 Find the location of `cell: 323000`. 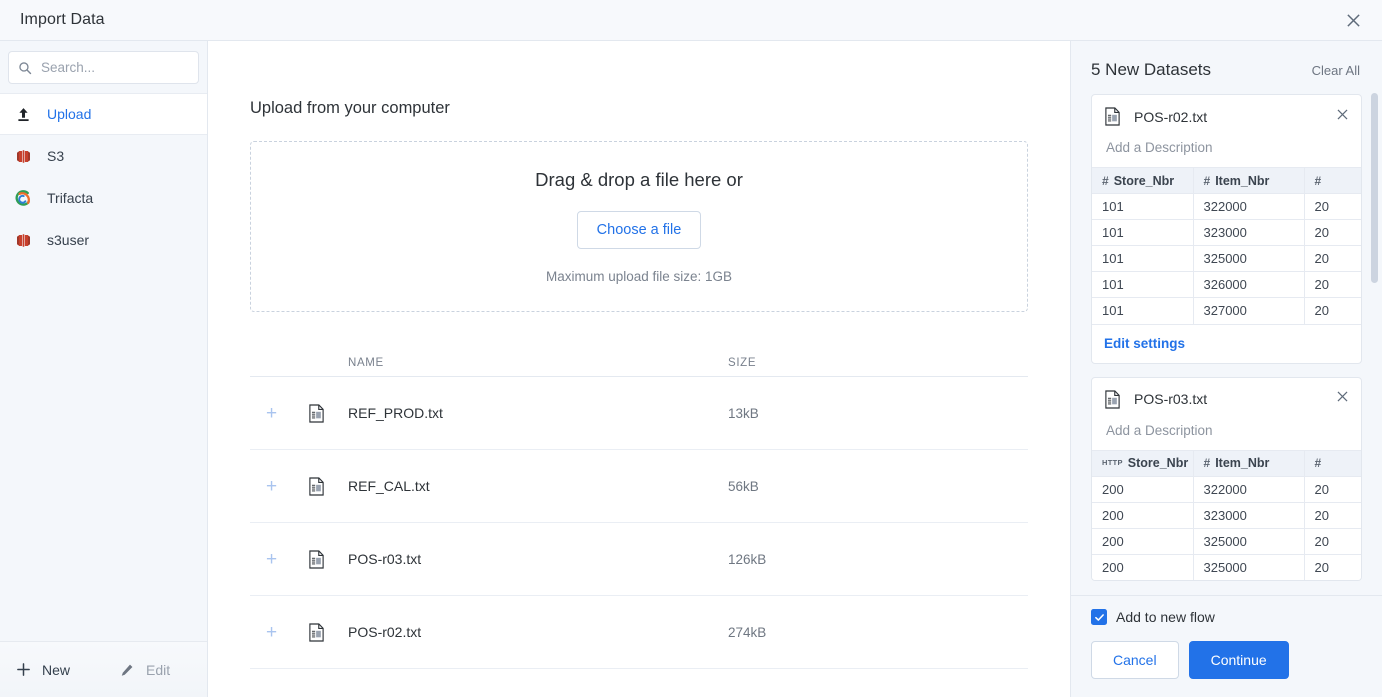

cell: 323000 is located at coordinates (1249, 232).